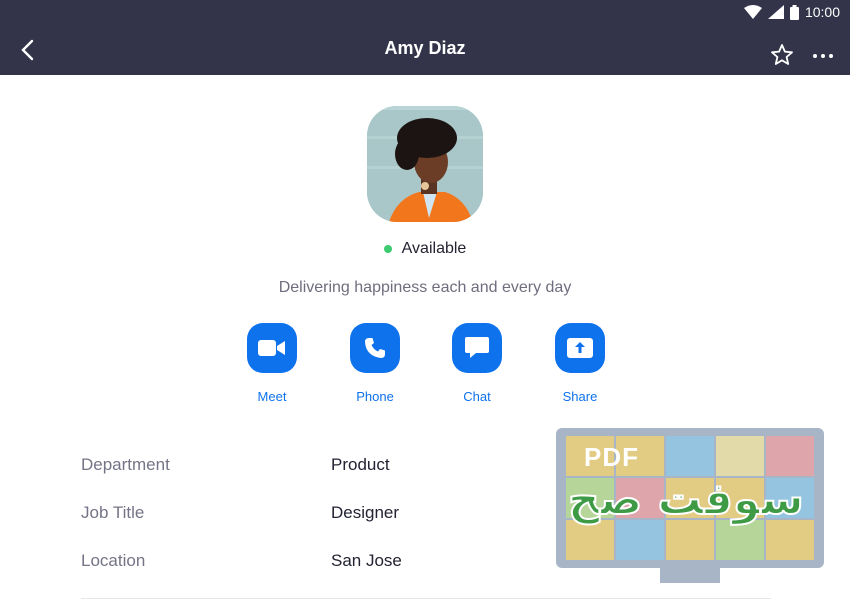 This screenshot has height=612, width=850. Describe the element at coordinates (477, 396) in the screenshot. I see `chat-label: Chat` at that location.